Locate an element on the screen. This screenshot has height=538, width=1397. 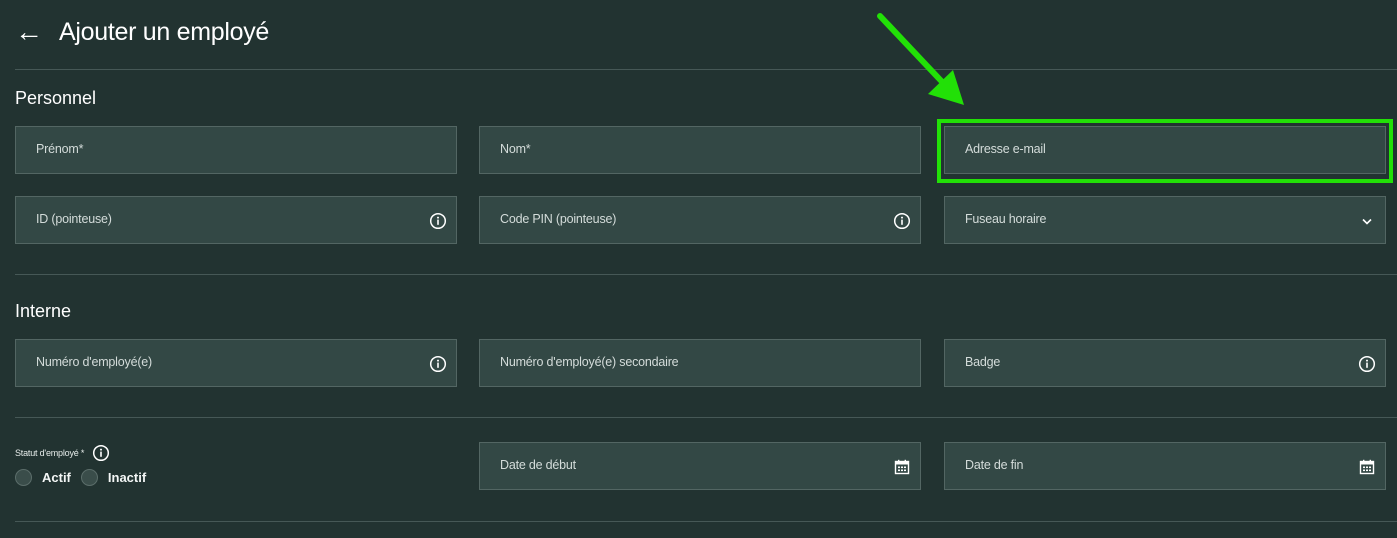
clock-id-label: ID (pointeuse) is located at coordinates (74, 219).